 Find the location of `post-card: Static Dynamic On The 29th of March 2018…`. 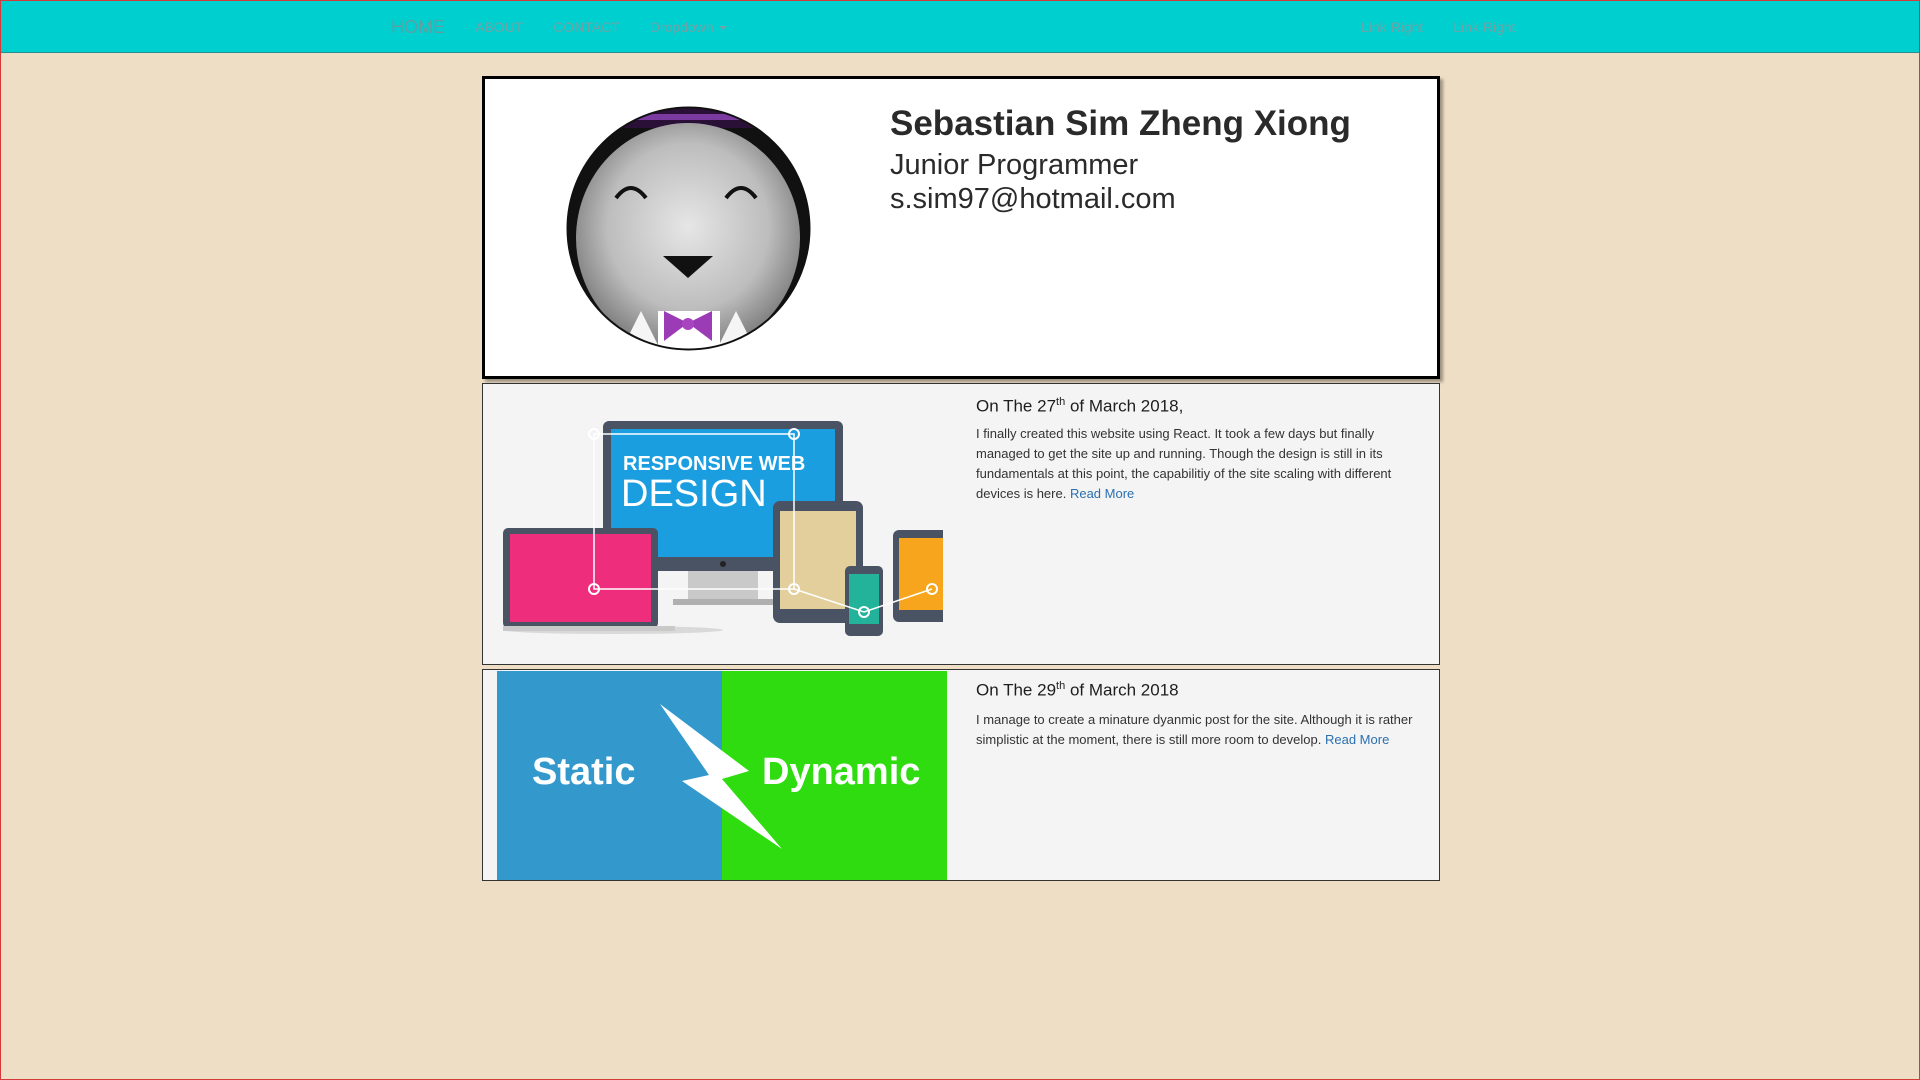

post-card: Static Dynamic On The 29th of March 2018… is located at coordinates (961, 775).